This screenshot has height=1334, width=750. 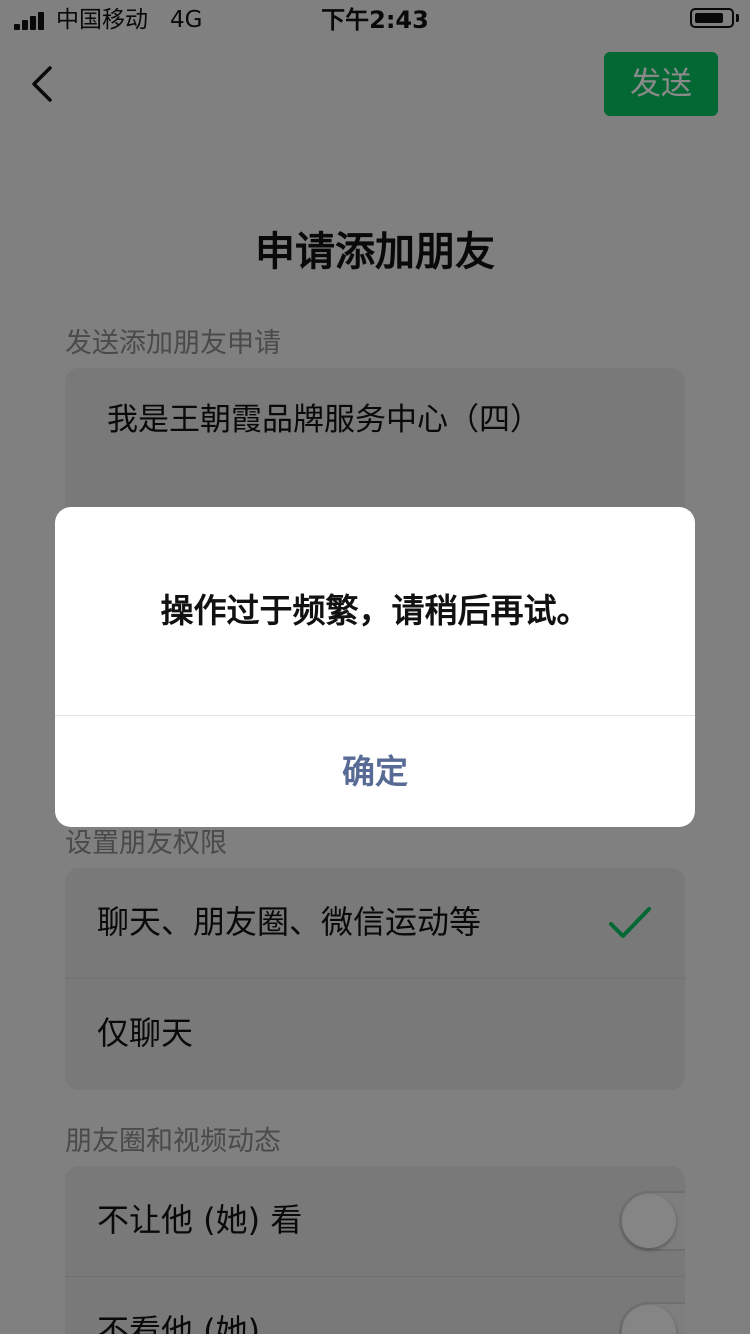 I want to click on dialog-confirm-button: 确定, so click(x=375, y=771).